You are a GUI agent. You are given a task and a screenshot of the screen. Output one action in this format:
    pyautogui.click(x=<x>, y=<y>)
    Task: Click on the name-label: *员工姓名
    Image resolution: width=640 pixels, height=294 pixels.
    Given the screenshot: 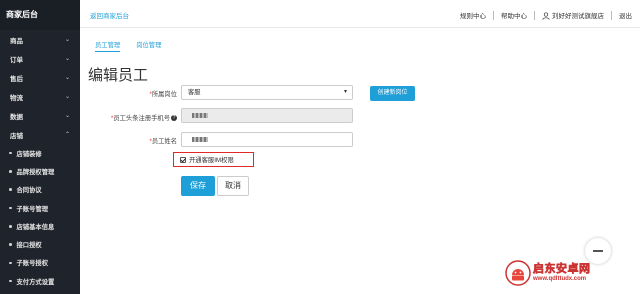 What is the action you would take?
    pyautogui.click(x=130, y=140)
    